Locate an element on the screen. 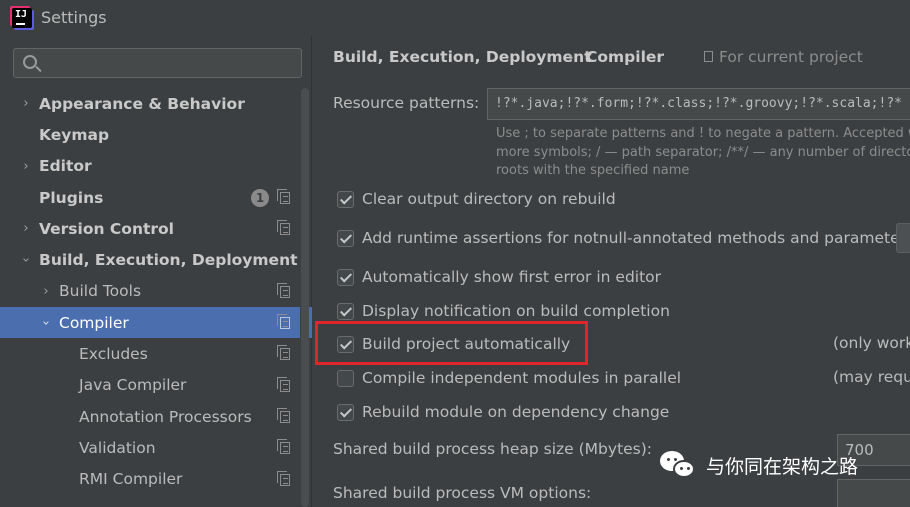  sidebar-item-label: Excludes is located at coordinates (113, 354).